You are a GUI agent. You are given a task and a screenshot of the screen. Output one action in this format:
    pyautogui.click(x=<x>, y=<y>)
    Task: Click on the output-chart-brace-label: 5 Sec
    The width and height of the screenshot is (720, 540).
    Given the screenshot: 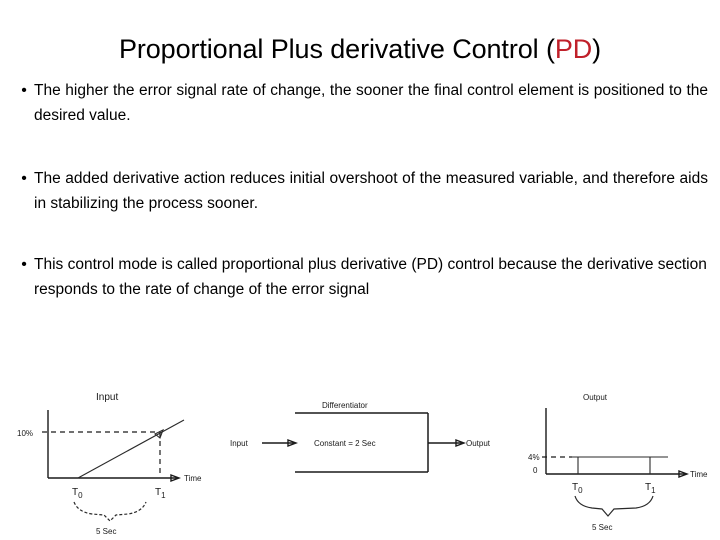 What is the action you would take?
    pyautogui.click(x=602, y=527)
    